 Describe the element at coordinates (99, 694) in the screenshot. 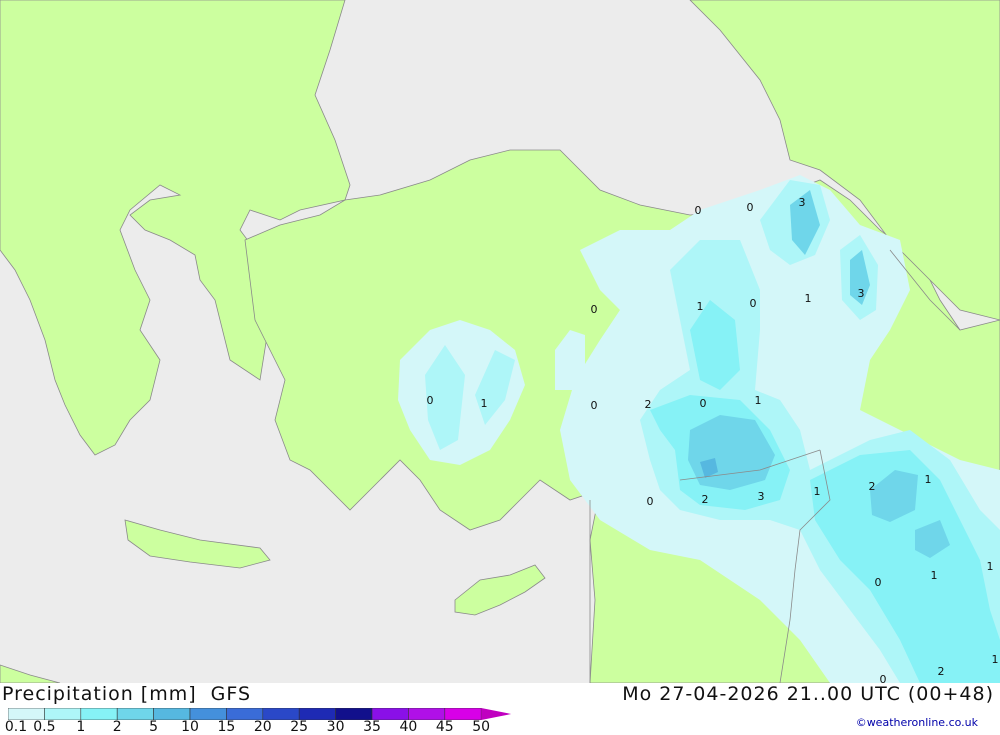

I see `title-text: Precipitation [mm]` at that location.